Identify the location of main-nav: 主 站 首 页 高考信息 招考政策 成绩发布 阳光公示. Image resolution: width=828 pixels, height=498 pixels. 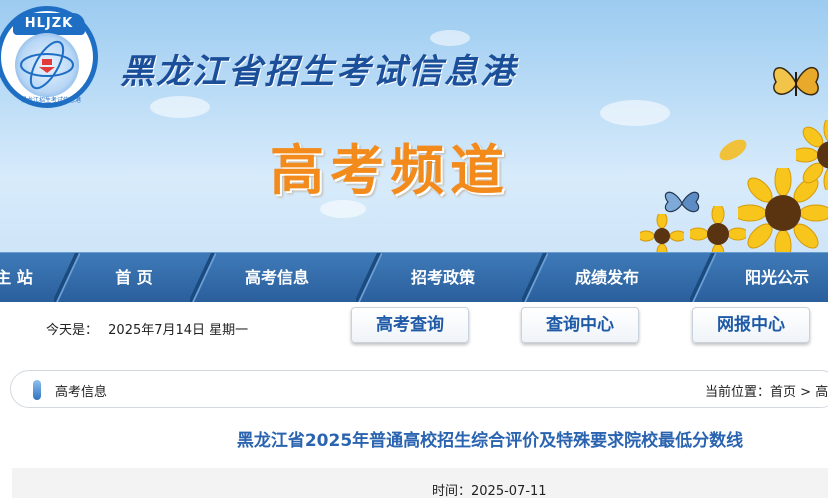
(414, 277).